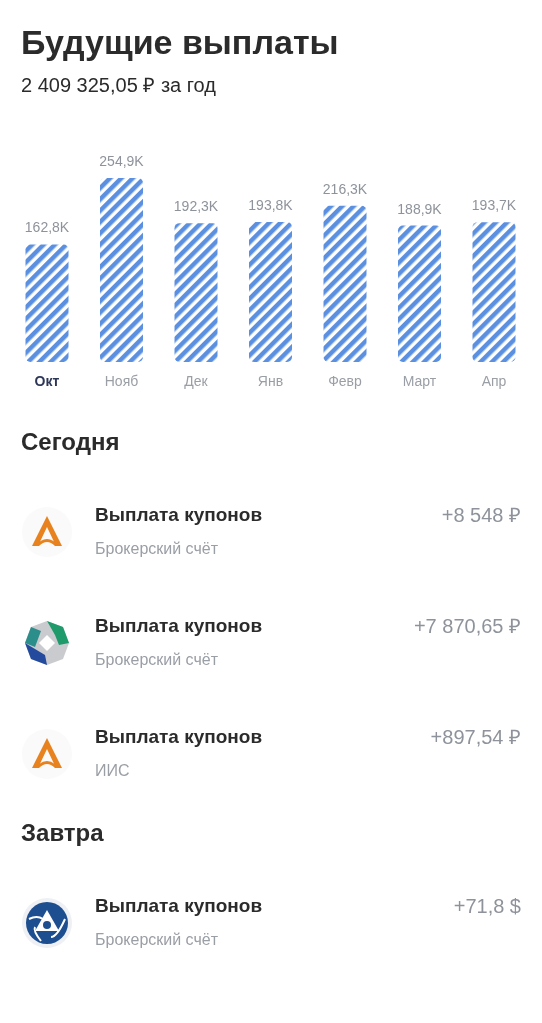  Describe the element at coordinates (345, 188) in the screenshot. I see `bar-value: 216,3K` at that location.